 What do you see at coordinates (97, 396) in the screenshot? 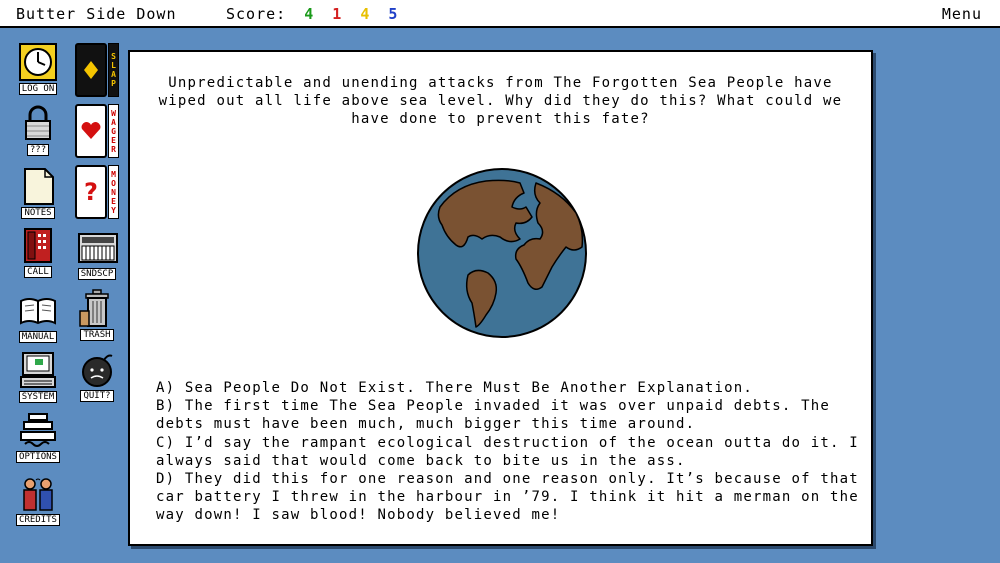
I see `quit-label: QUIT?` at bounding box center [97, 396].